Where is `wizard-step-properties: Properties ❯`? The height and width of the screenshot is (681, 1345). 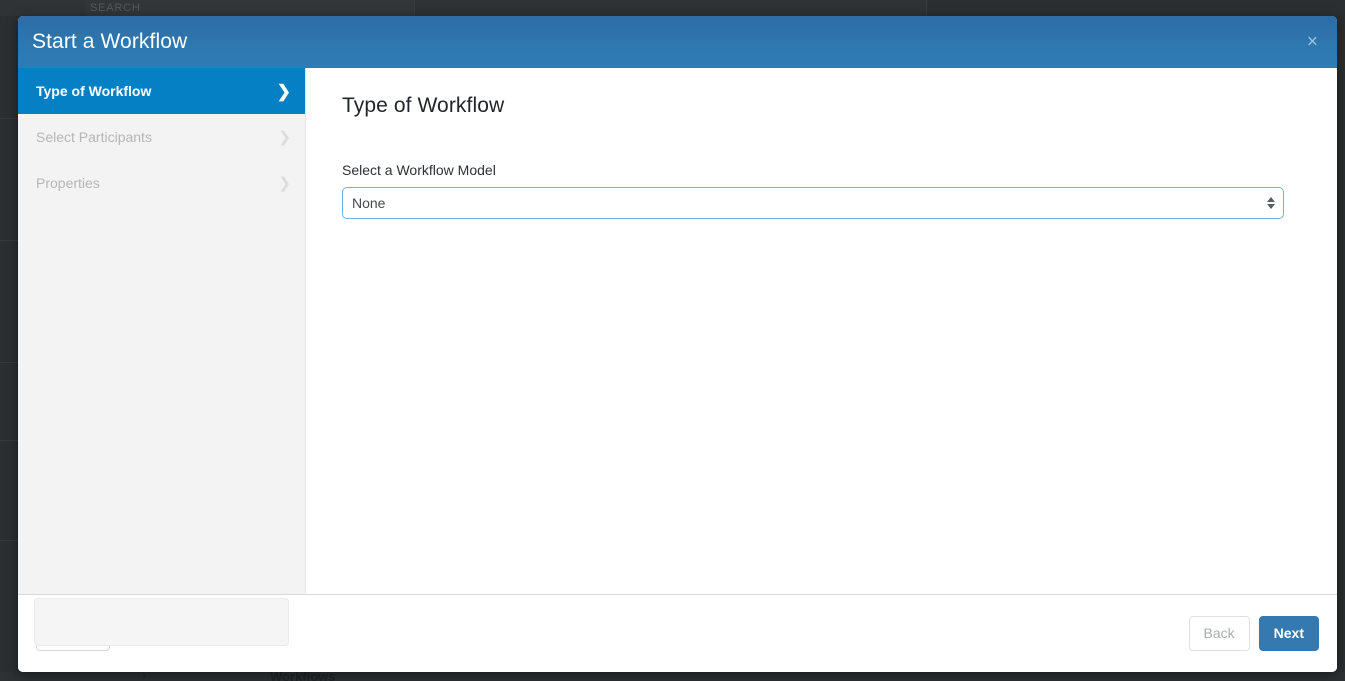
wizard-step-properties: Properties ❯ is located at coordinates (161, 183).